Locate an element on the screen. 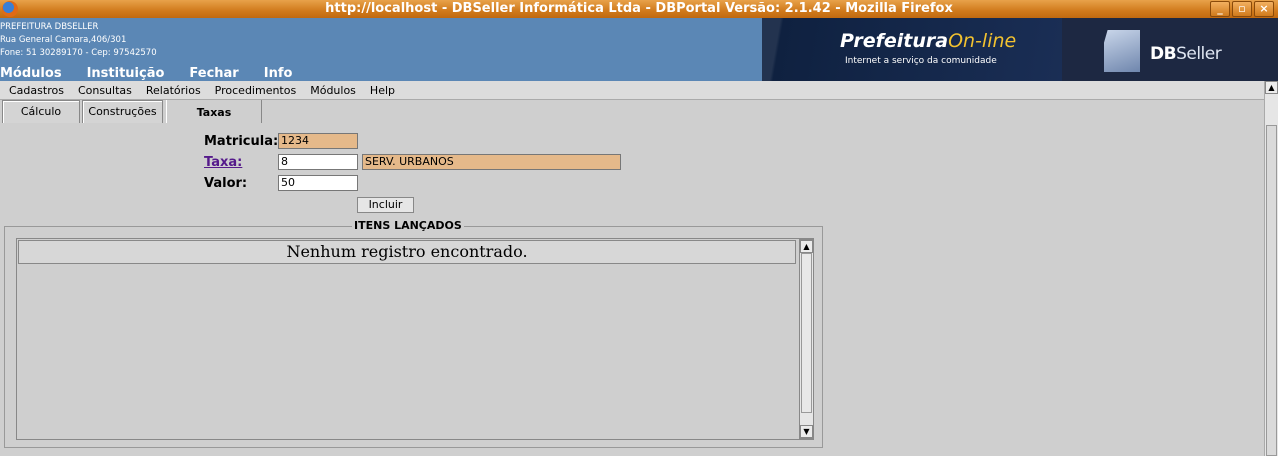  window-controls: _ ▫ × is located at coordinates (1242, 9).